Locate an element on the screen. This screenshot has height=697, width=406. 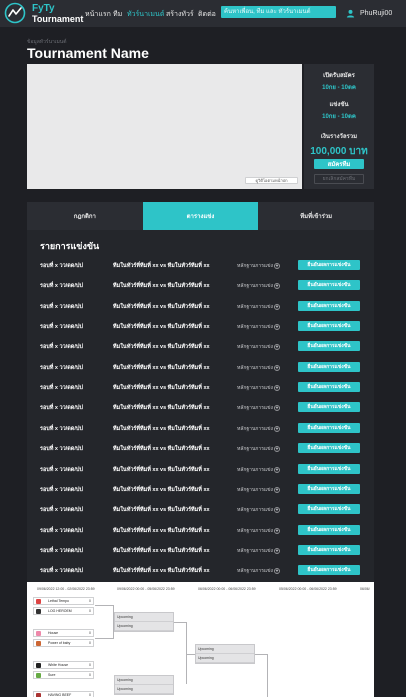
tournament-tabs: กฎกติกา ตารางแข่ง ทีมที่เข้าร่วม is located at coordinates (200, 216).